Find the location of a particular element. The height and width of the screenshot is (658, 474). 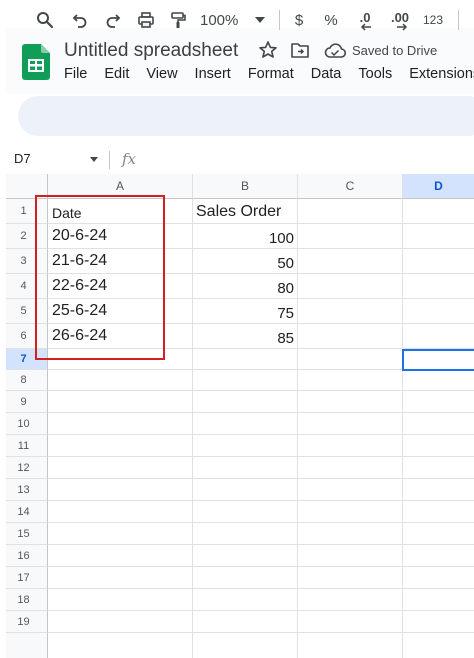

undo-icon is located at coordinates (80, 20).